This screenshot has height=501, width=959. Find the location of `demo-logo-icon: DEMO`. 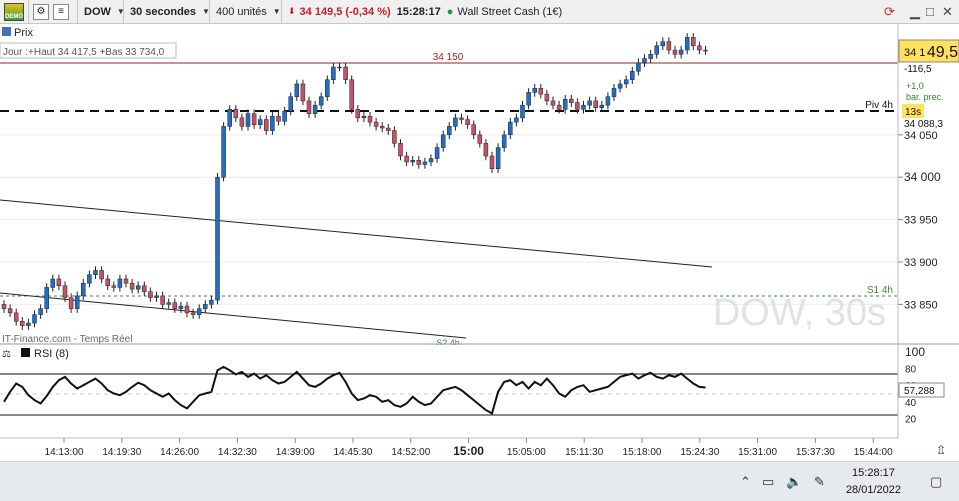

demo-logo-icon: DEMO is located at coordinates (14, 11).